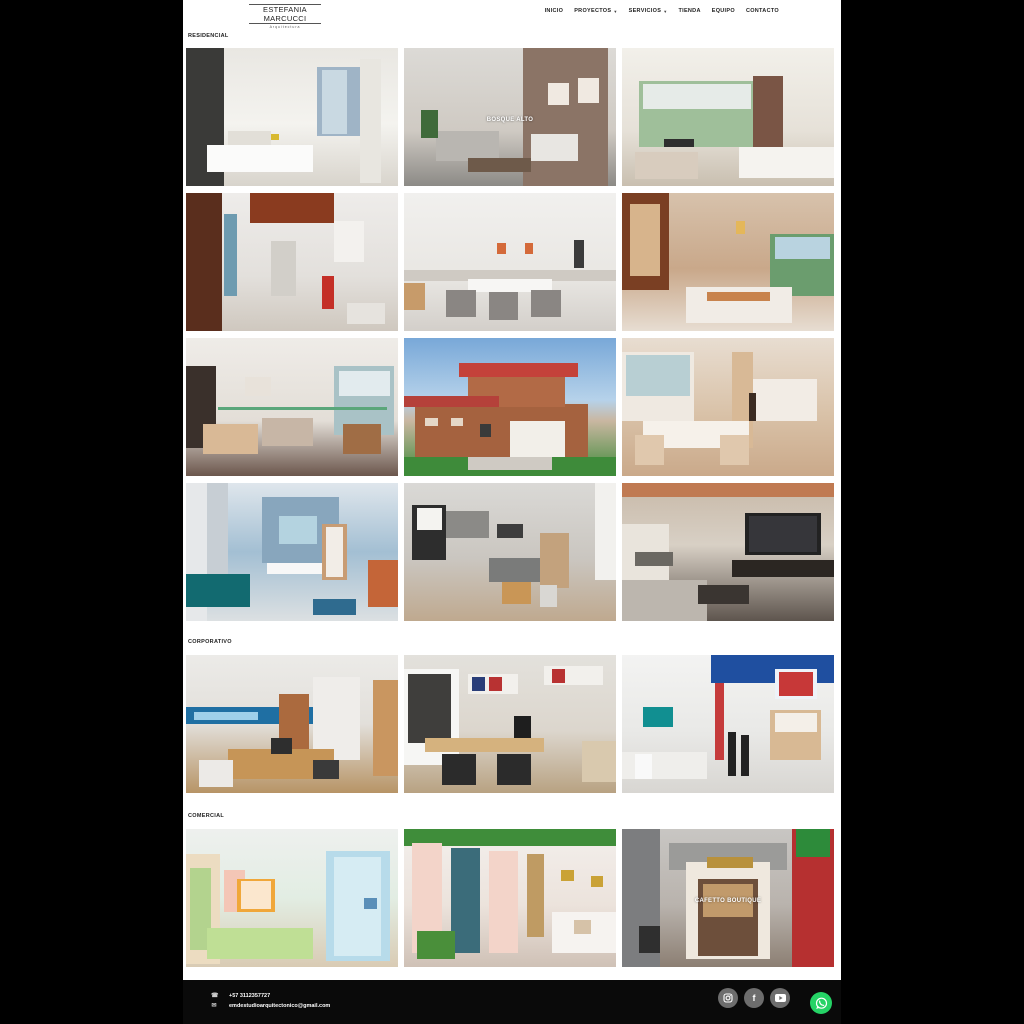 The width and height of the screenshot is (1024, 1024). What do you see at coordinates (210, 642) in the screenshot?
I see `section-title-corporativo: CORPORATIVO` at bounding box center [210, 642].